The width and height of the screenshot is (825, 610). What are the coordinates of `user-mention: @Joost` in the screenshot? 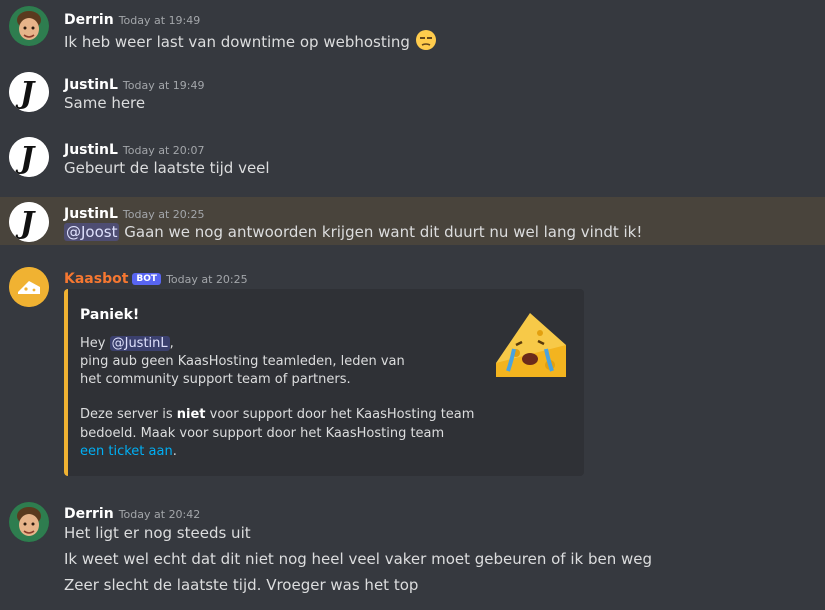 It's located at (92, 232).